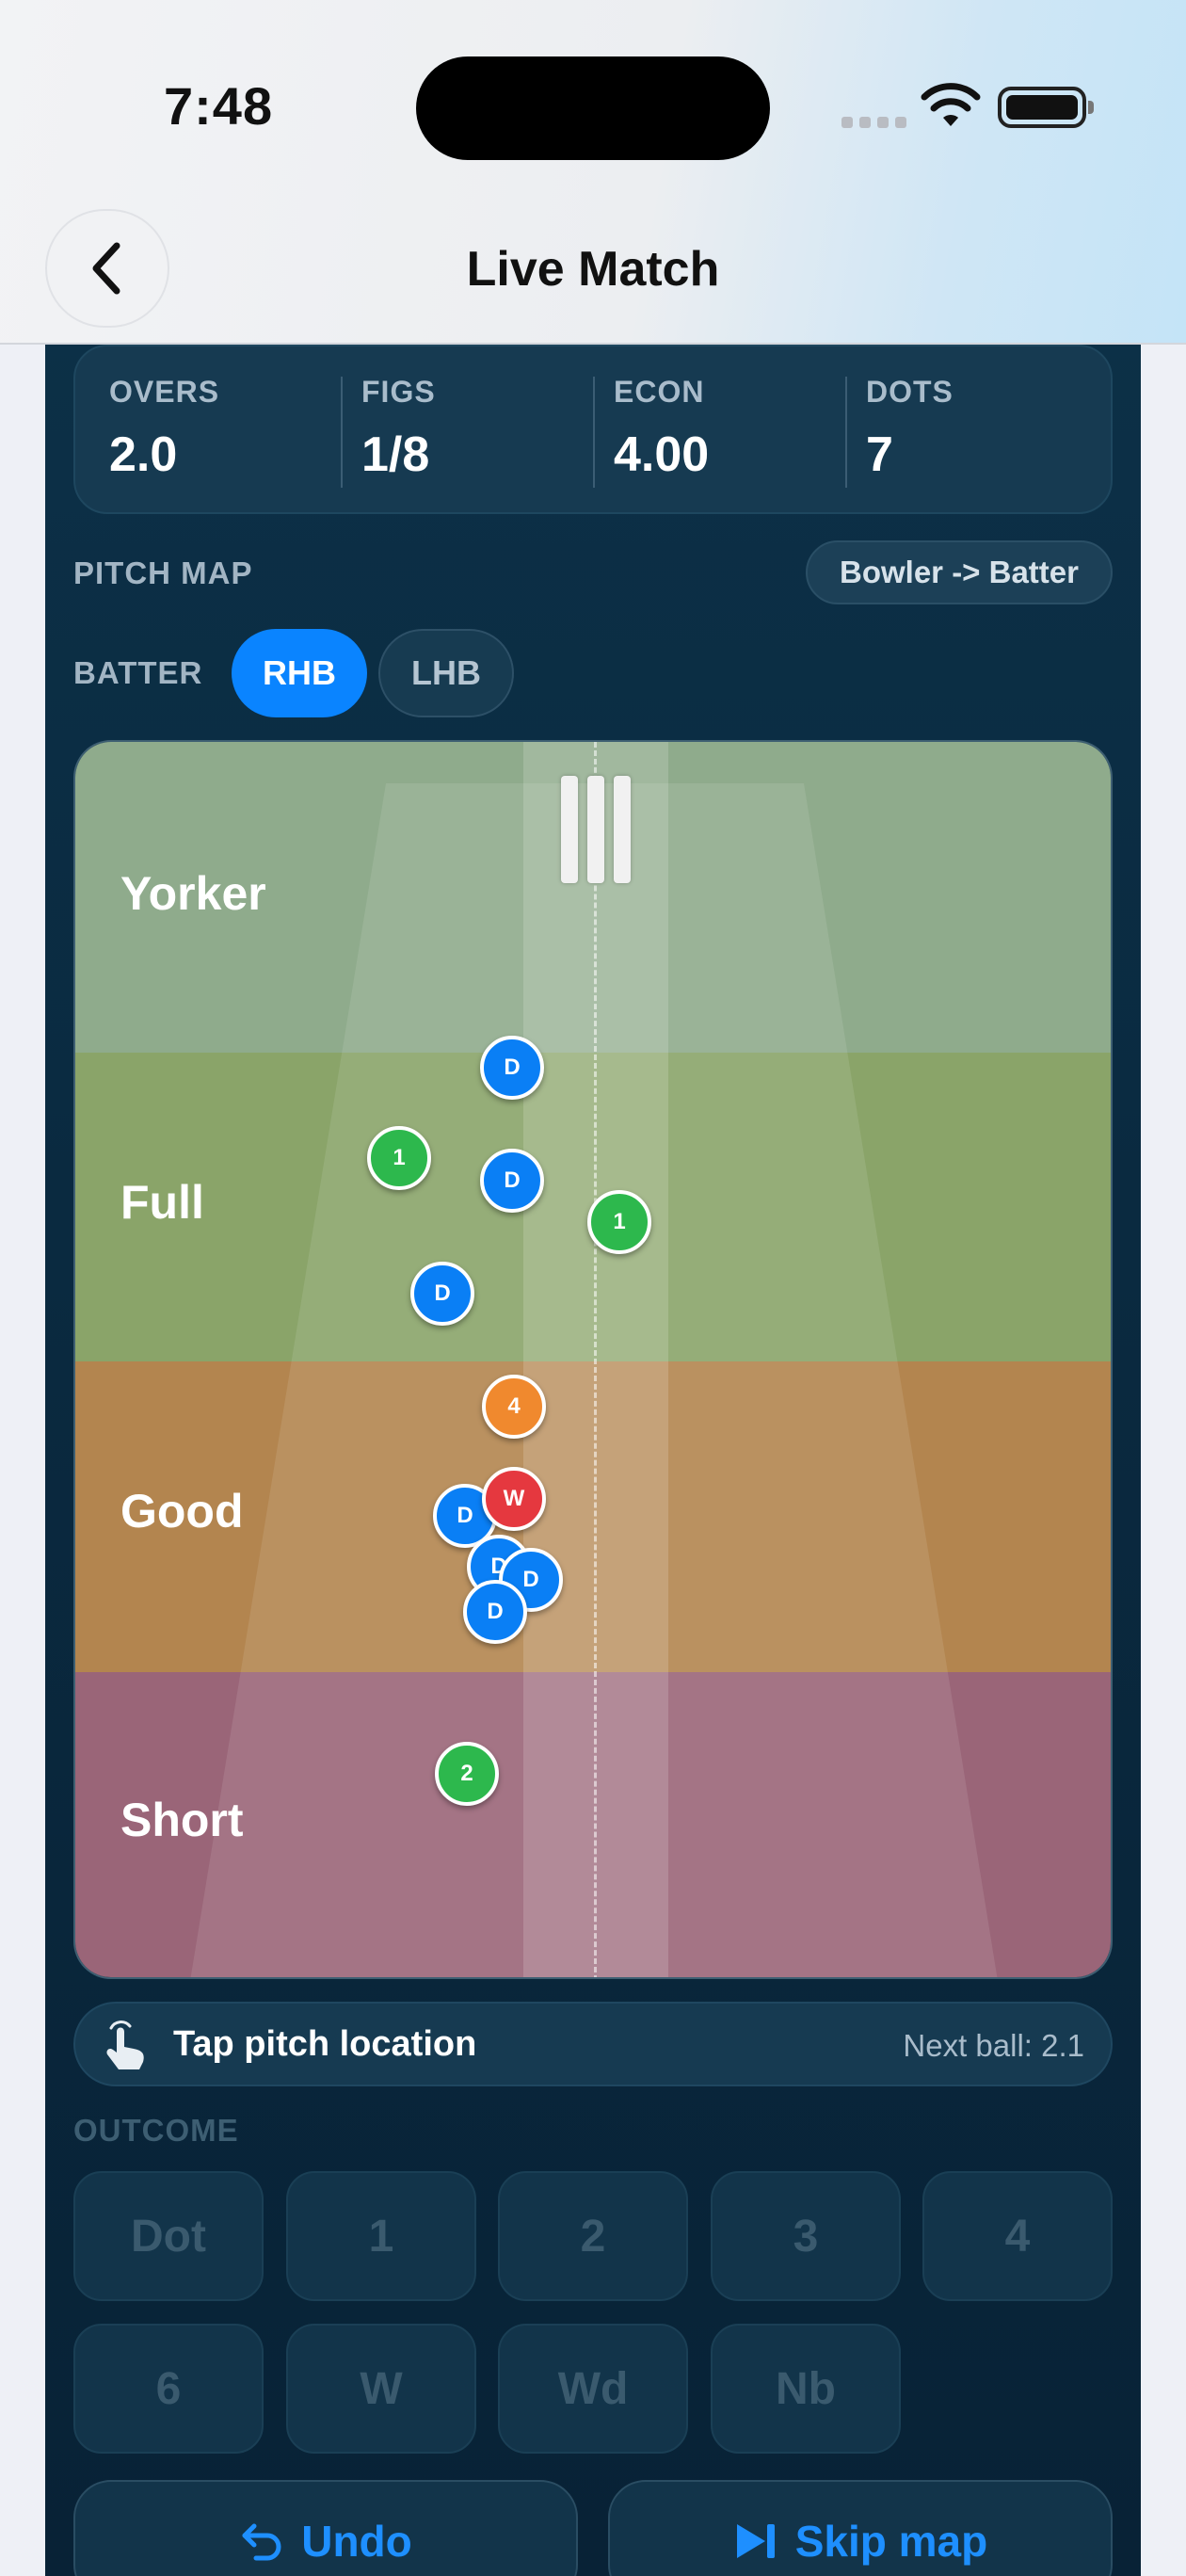 Image resolution: width=1186 pixels, height=2576 pixels. Describe the element at coordinates (299, 673) in the screenshot. I see `batter-rhb-button: RHB` at that location.